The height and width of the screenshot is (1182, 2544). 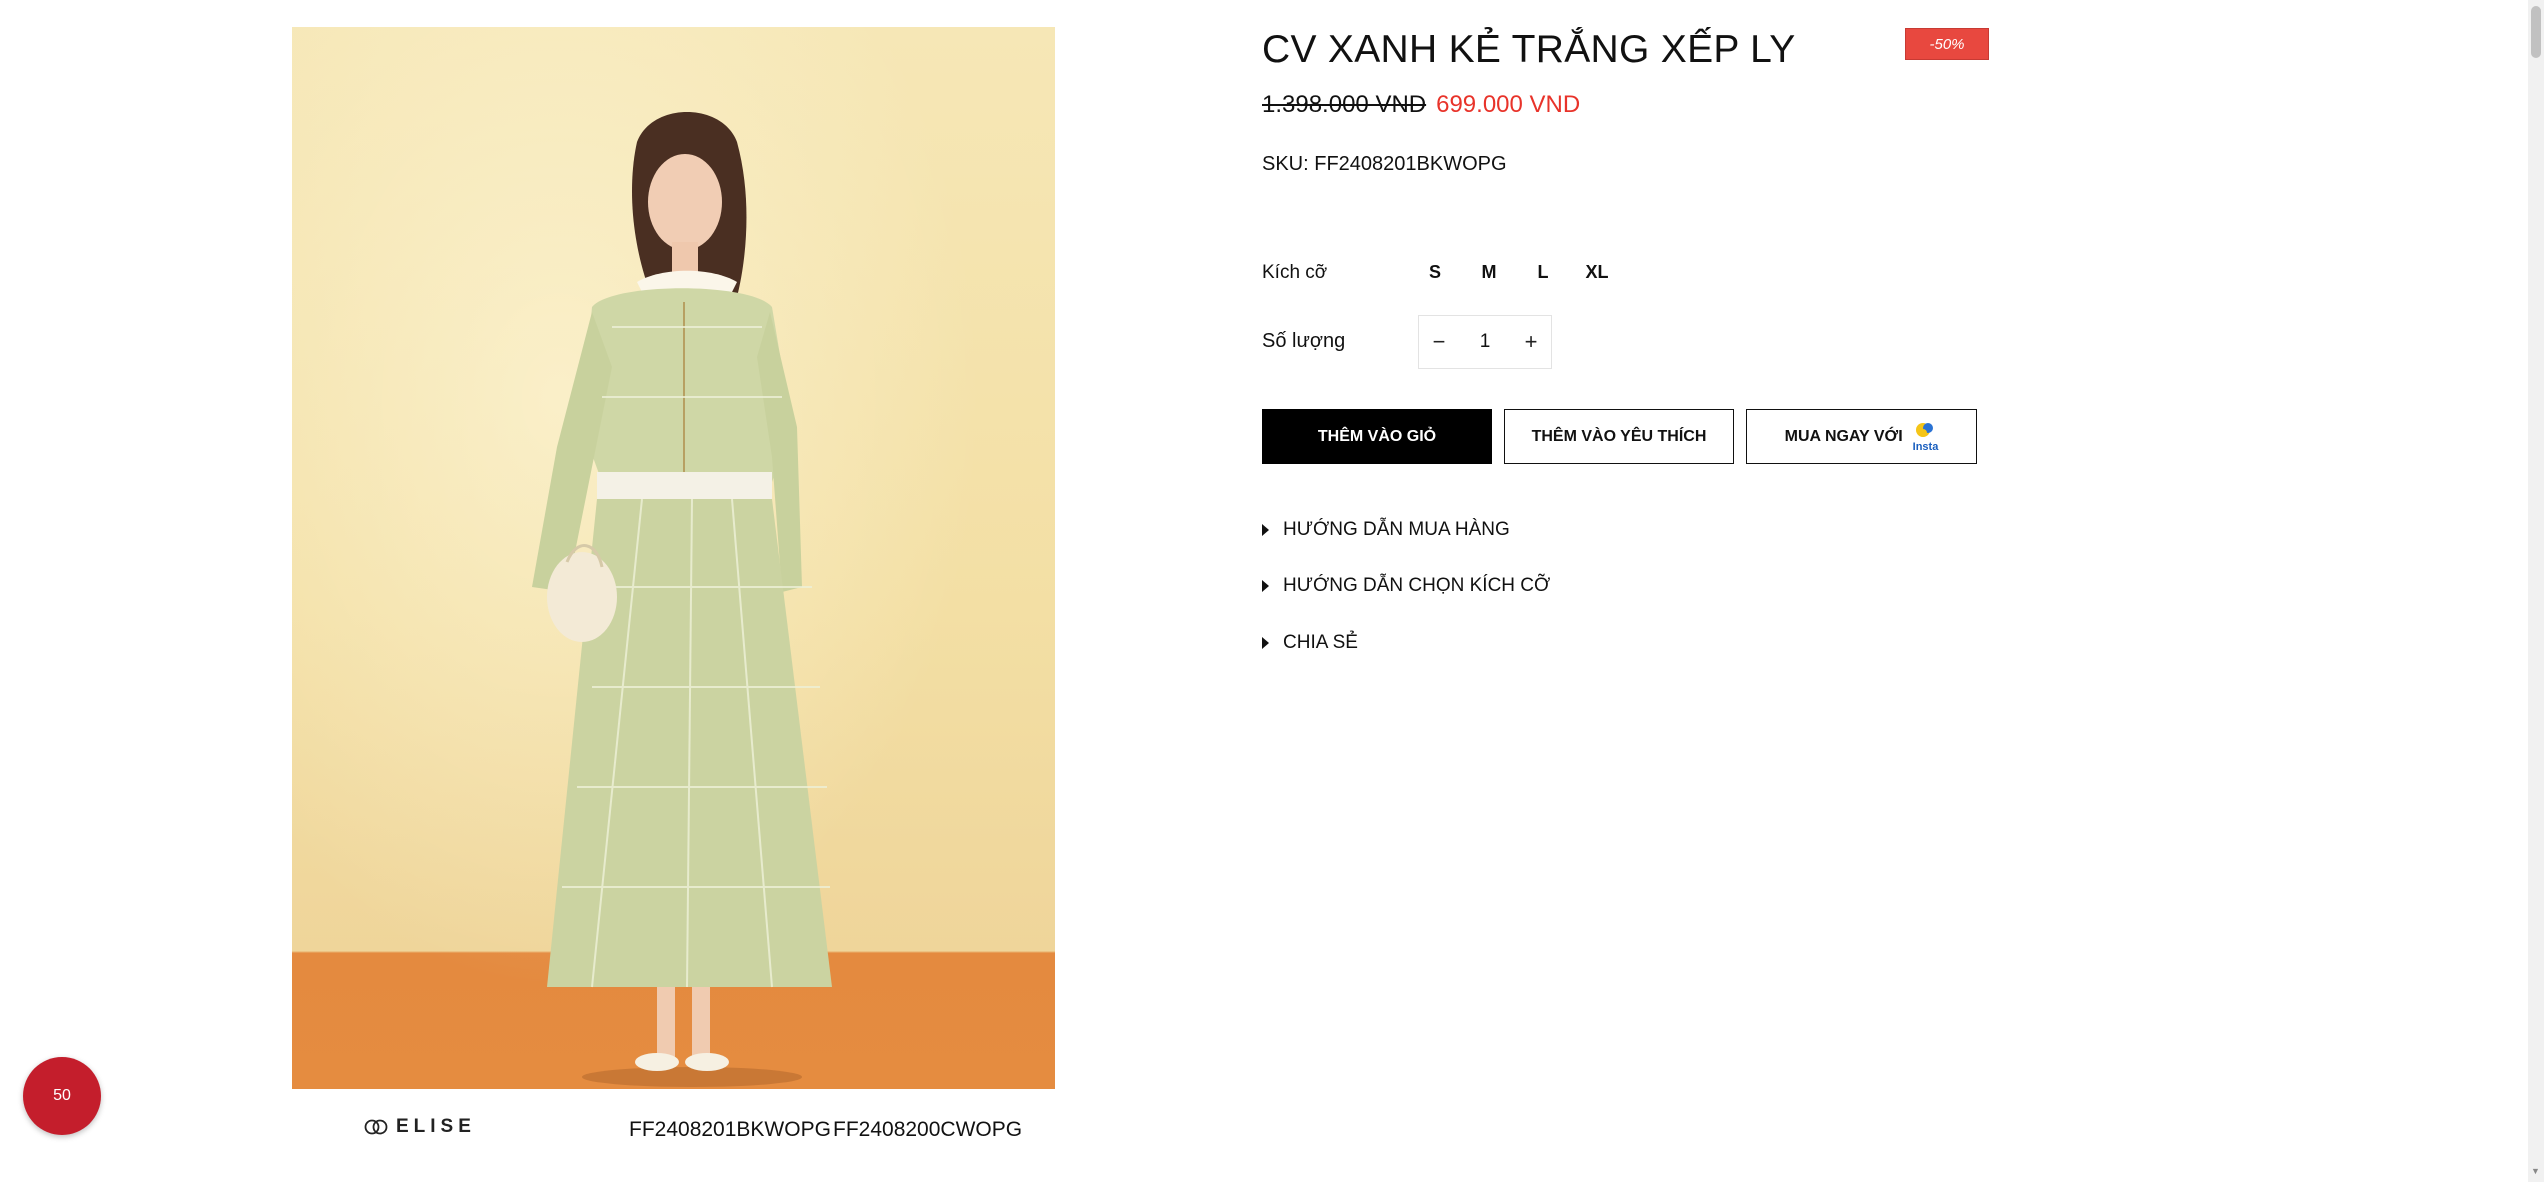 I want to click on add-to-cart-label: THÊM VÀO GIỎ, so click(x=1377, y=436).